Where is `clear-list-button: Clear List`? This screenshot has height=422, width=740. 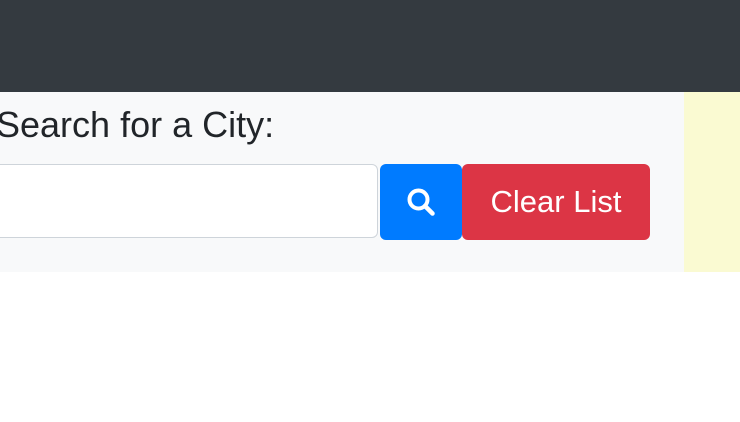
clear-list-button: Clear List is located at coordinates (556, 202).